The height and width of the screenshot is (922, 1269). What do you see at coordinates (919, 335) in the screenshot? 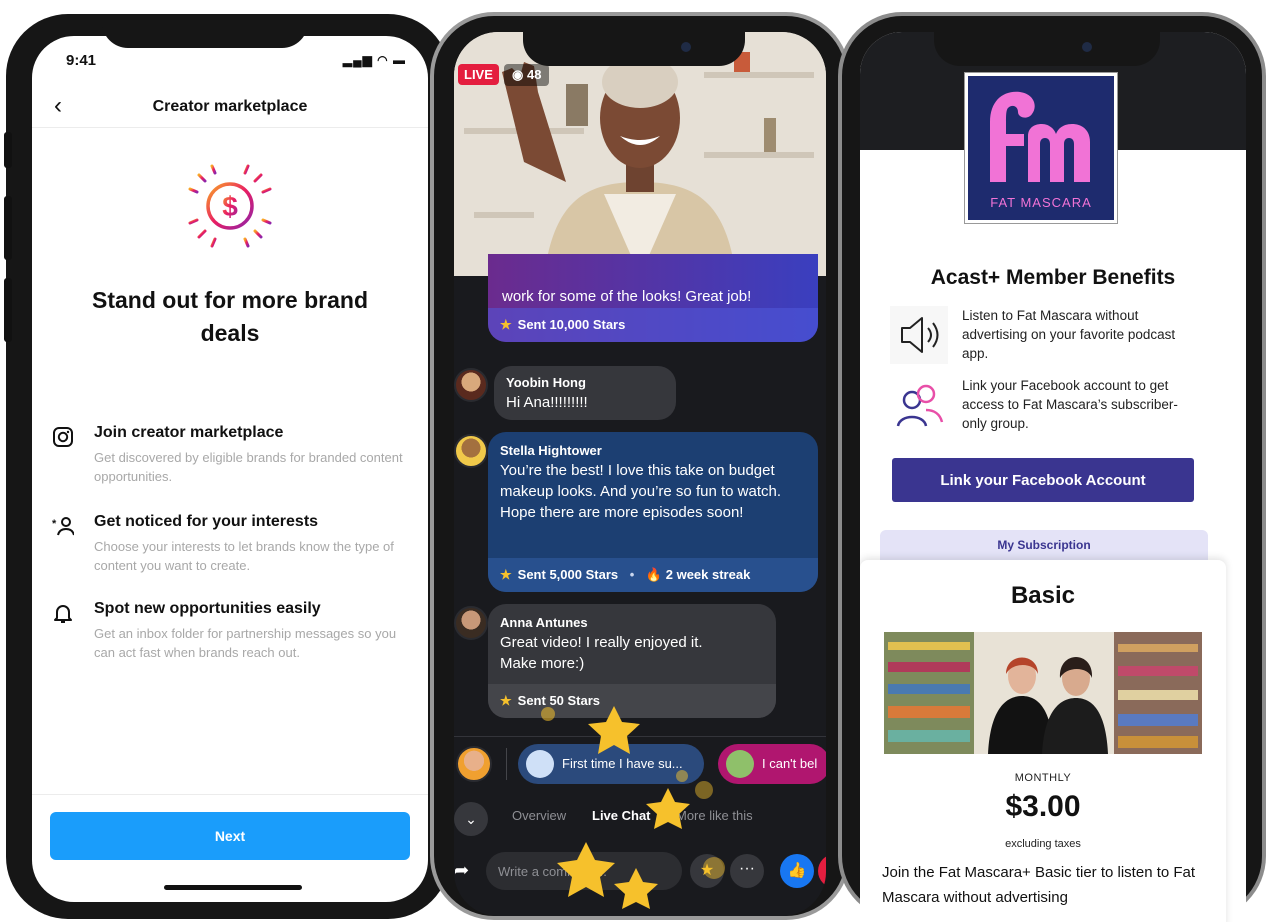
I see `speaker-icon` at bounding box center [919, 335].